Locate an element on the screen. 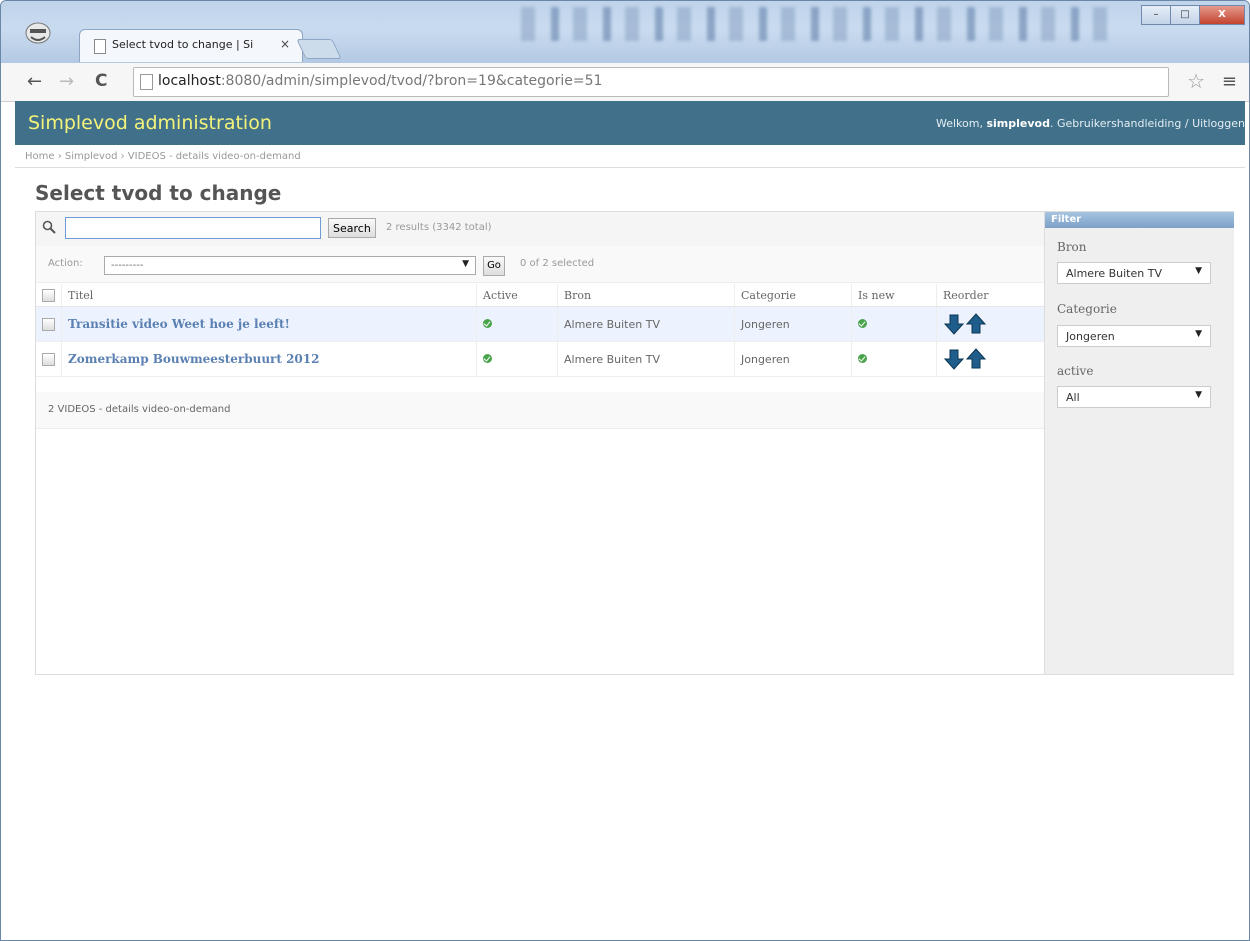  is-new-cell is located at coordinates (894, 359).